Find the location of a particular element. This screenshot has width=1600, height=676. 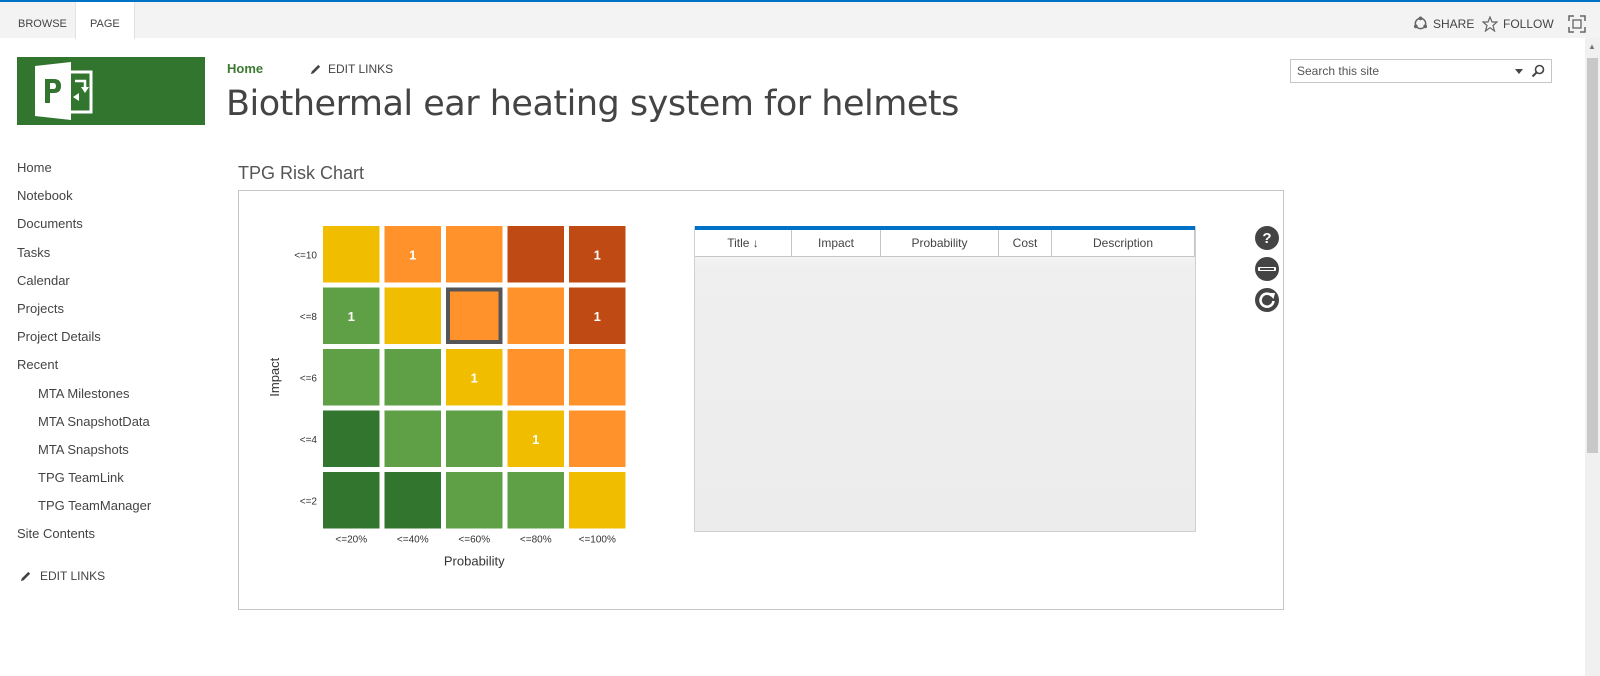

scroll-up-arrow-icon: ▲ is located at coordinates (1592, 46).